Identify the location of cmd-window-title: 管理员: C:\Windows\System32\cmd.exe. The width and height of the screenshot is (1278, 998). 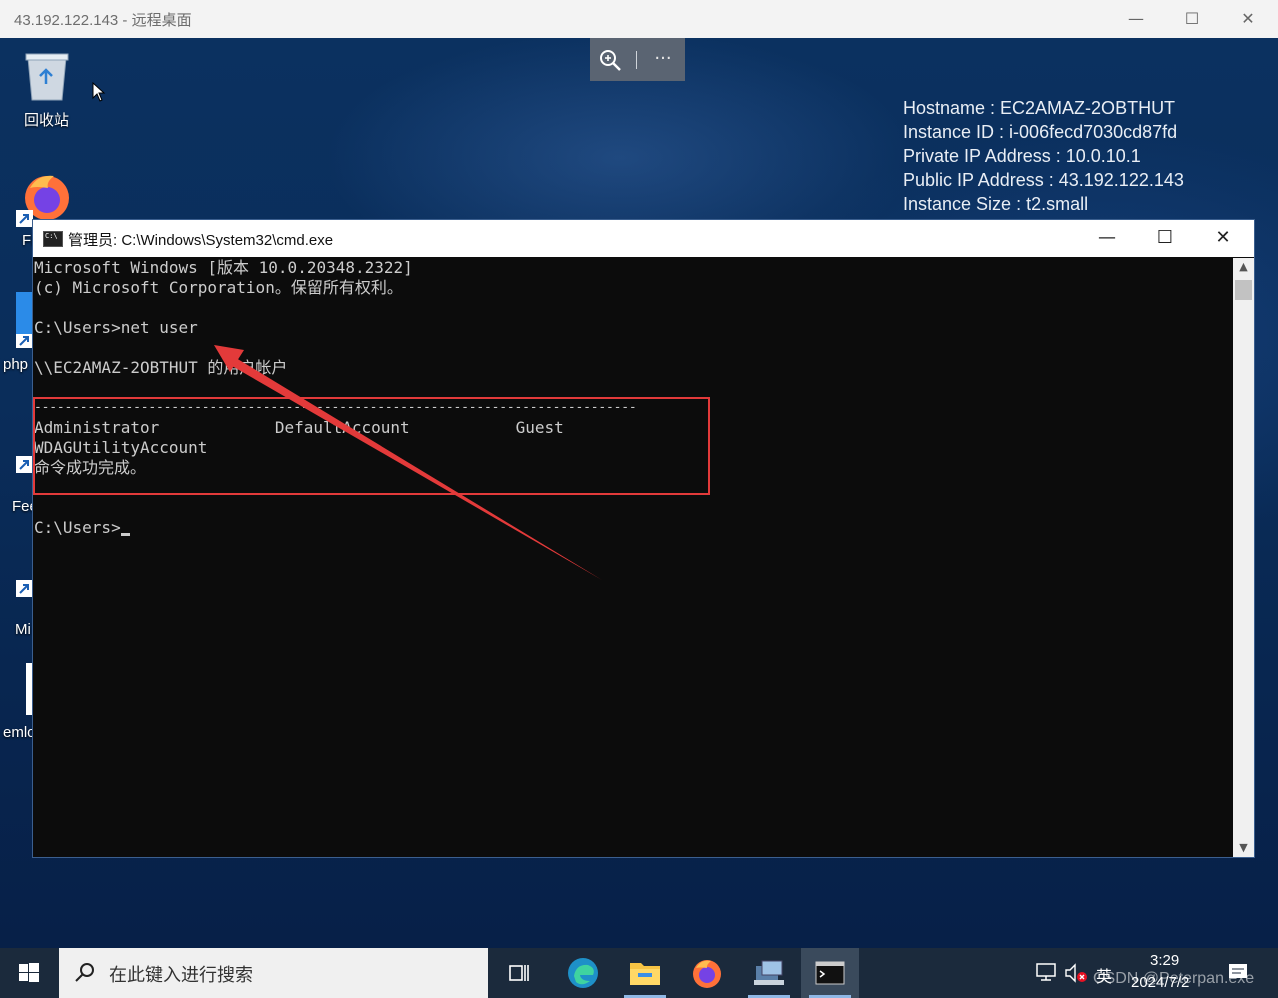
(201, 240).